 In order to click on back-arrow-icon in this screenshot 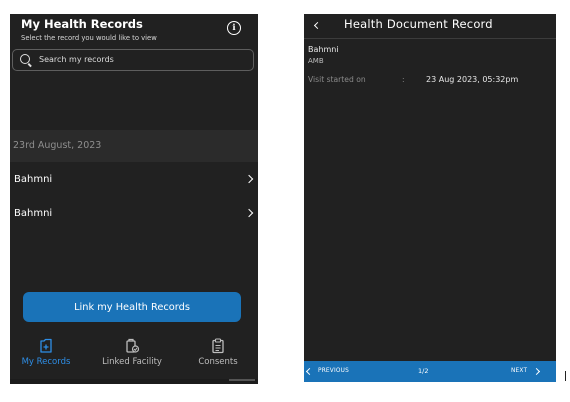, I will do `click(317, 25)`.